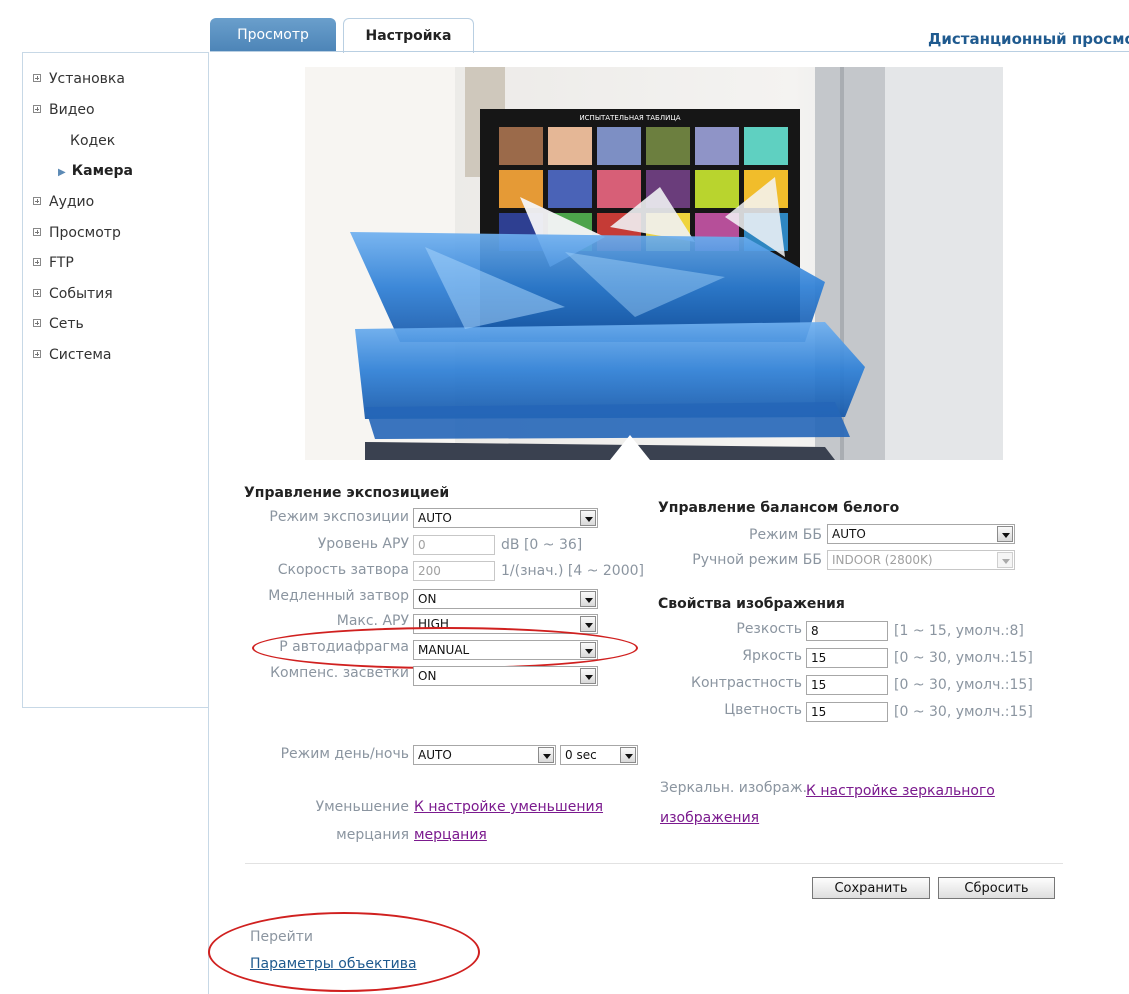 The image size is (1129, 994). What do you see at coordinates (1028, 39) in the screenshot?
I see `remote-view-title: Дистанционный просмотр` at bounding box center [1028, 39].